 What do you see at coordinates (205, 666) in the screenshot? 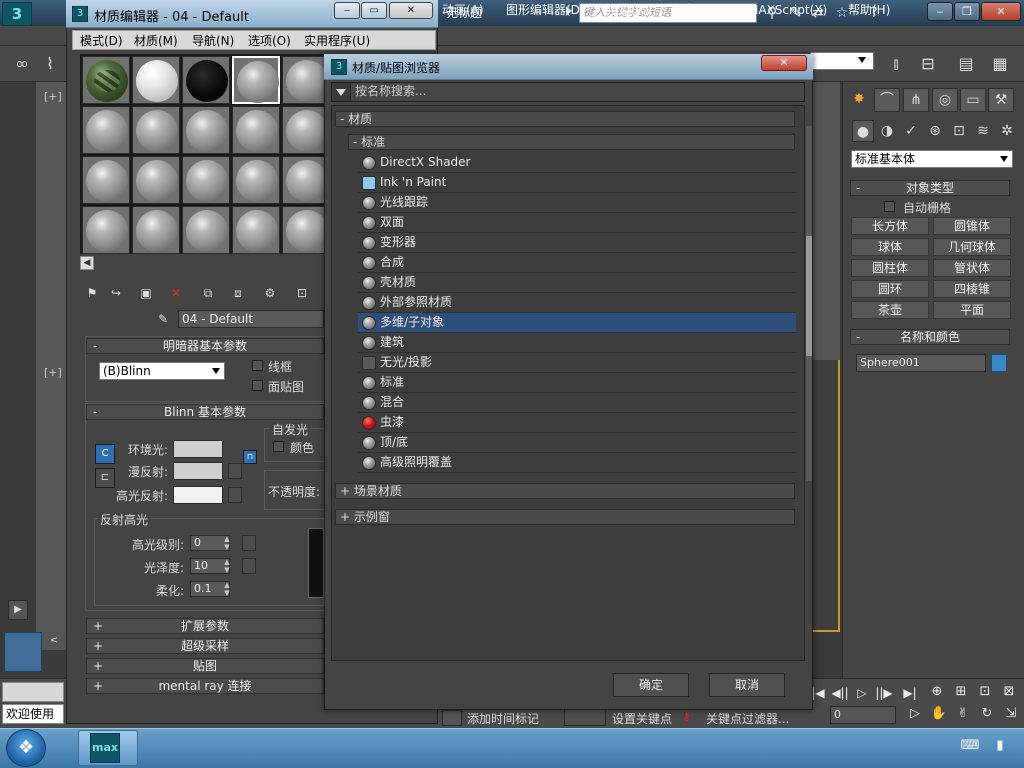
I see `maps-rollout: + 贴图` at bounding box center [205, 666].